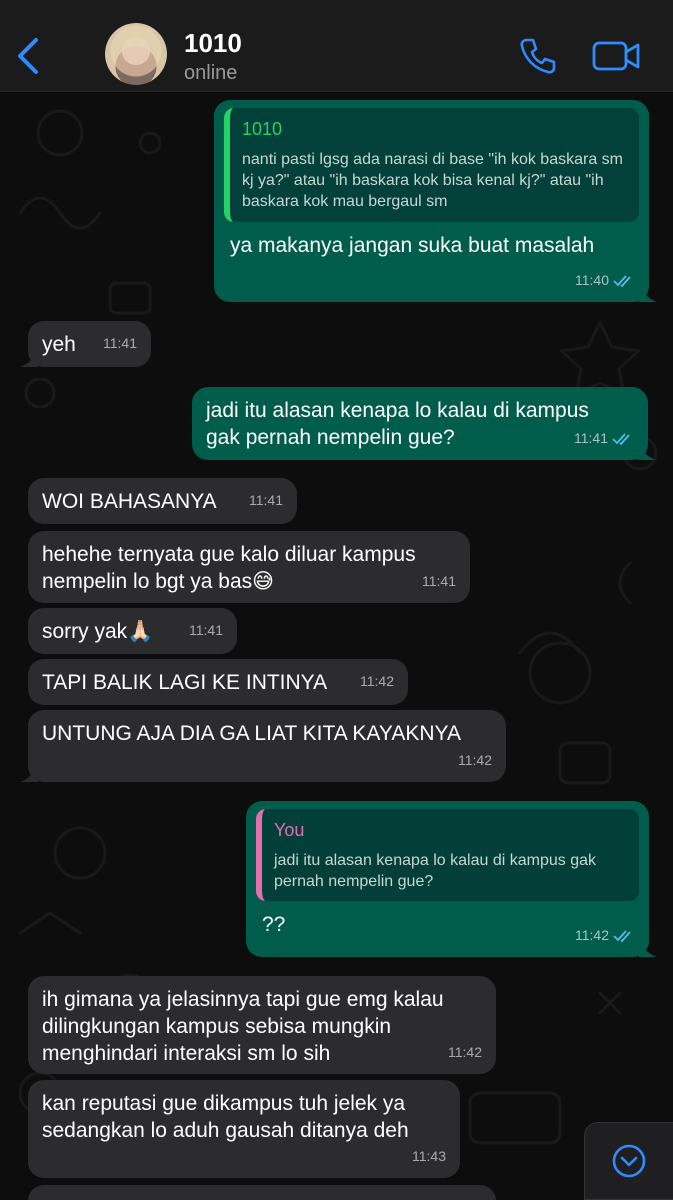  Describe the element at coordinates (211, 73) in the screenshot. I see `contact-status: online` at that location.